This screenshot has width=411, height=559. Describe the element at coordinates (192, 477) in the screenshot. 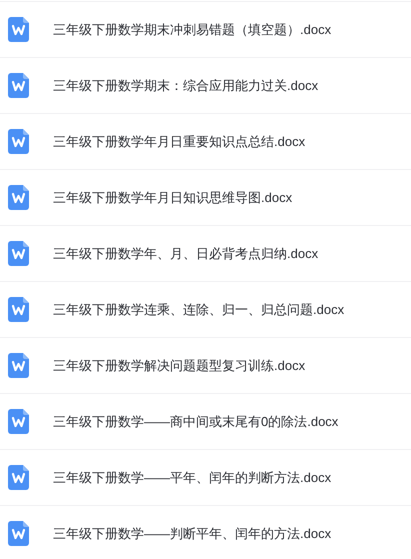

I see `file-name: 三年级下册数学——平年、闰年的判断方法.docx` at that location.